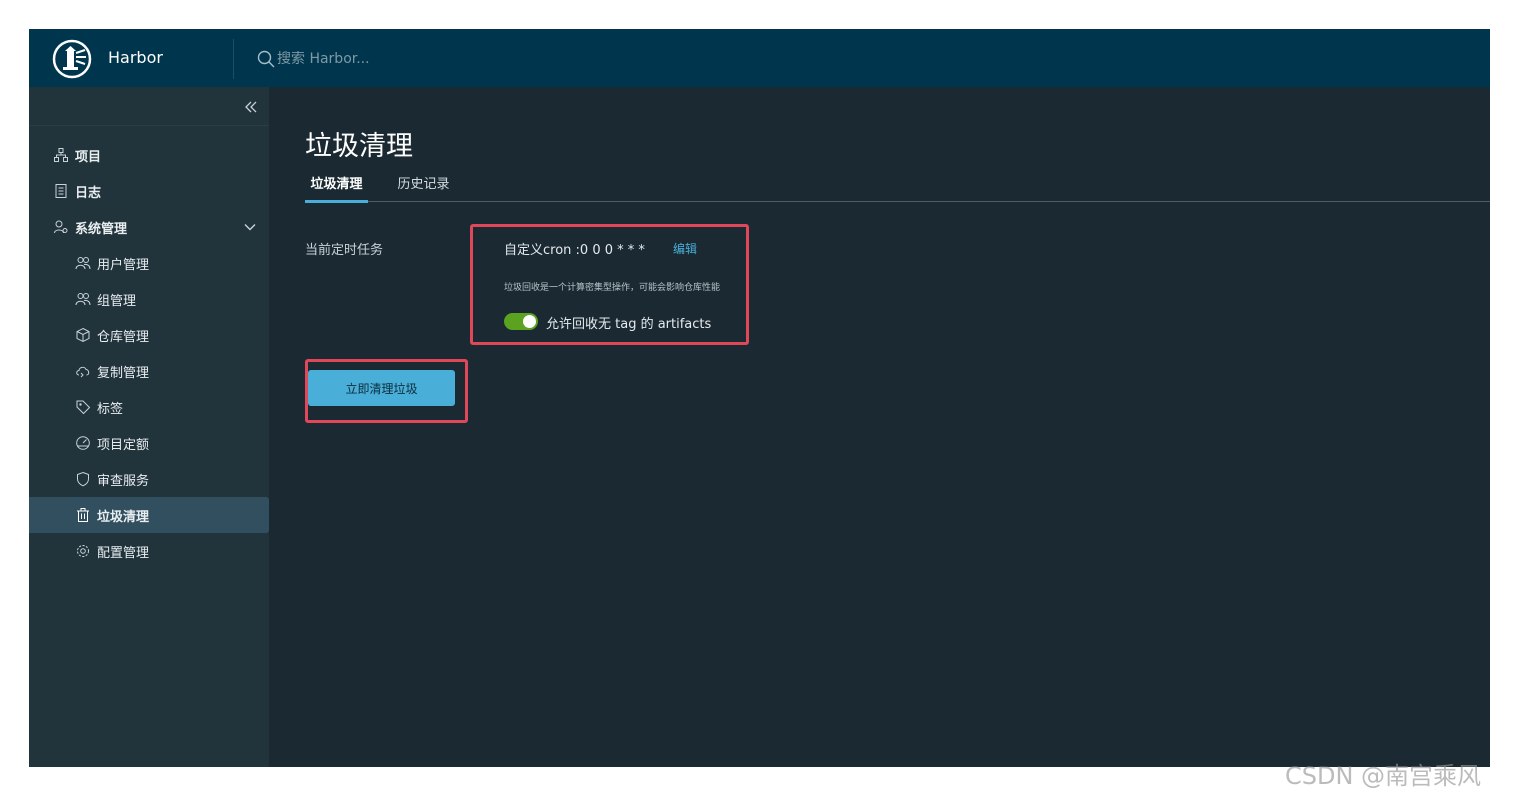 This screenshot has height=796, width=1519. What do you see at coordinates (83, 515) in the screenshot?
I see `trash-icon` at bounding box center [83, 515].